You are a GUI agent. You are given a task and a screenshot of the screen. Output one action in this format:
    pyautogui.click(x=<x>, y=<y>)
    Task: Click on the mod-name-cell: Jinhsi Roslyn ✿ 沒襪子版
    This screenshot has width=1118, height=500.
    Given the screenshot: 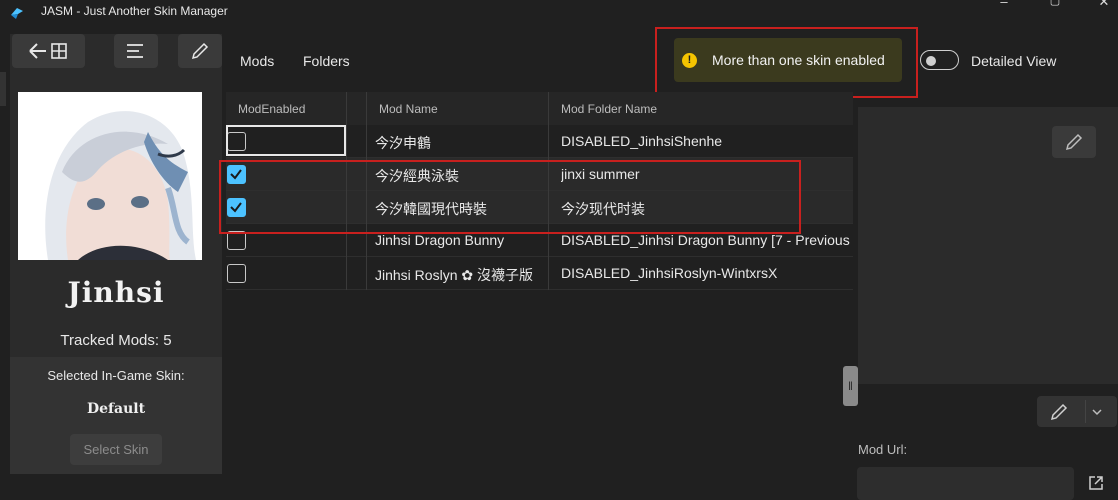 What is the action you would take?
    pyautogui.click(x=454, y=275)
    